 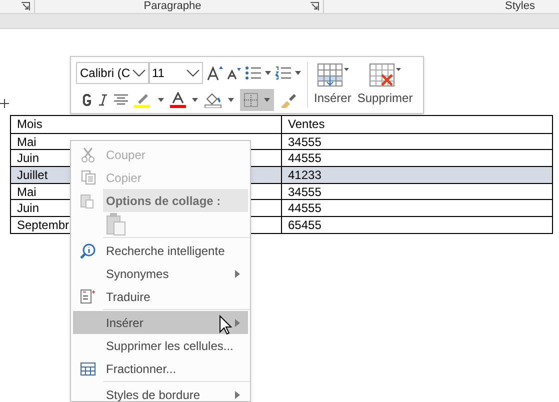 What do you see at coordinates (283, 73) in the screenshot?
I see `numbering-icon` at bounding box center [283, 73].